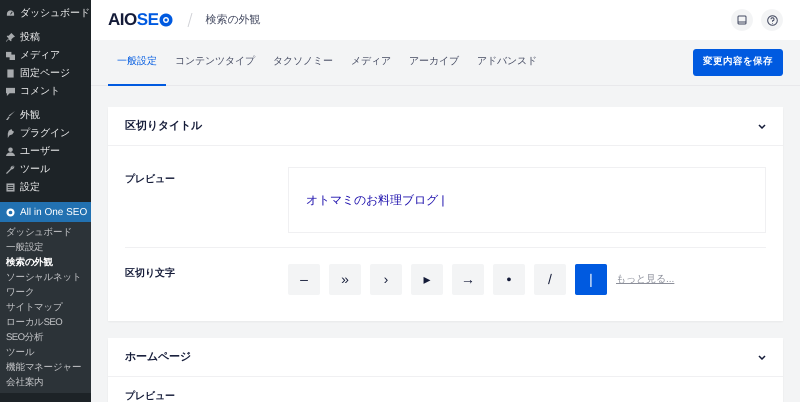 The width and height of the screenshot is (800, 402). I want to click on help-button, so click(772, 20).